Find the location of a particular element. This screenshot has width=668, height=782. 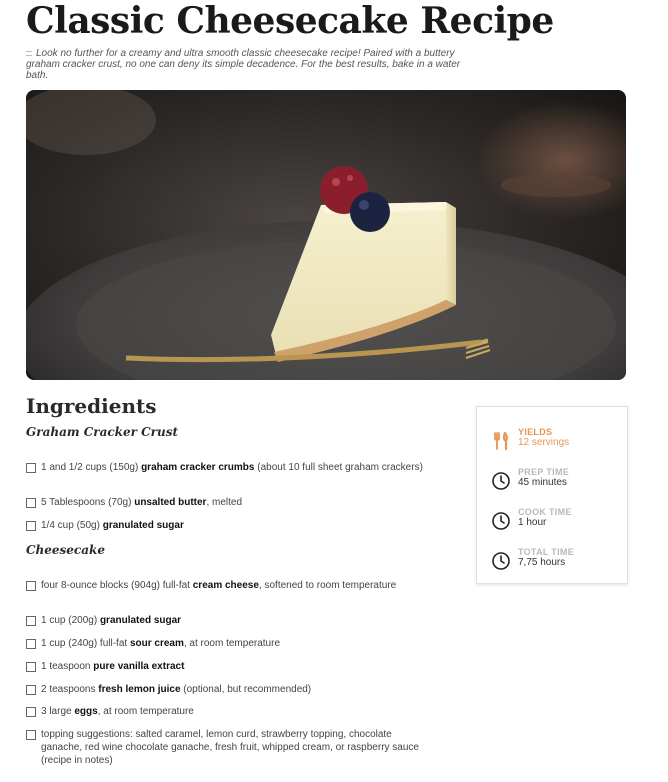

section-title-cheesecake: Cheesecake is located at coordinates (65, 550).